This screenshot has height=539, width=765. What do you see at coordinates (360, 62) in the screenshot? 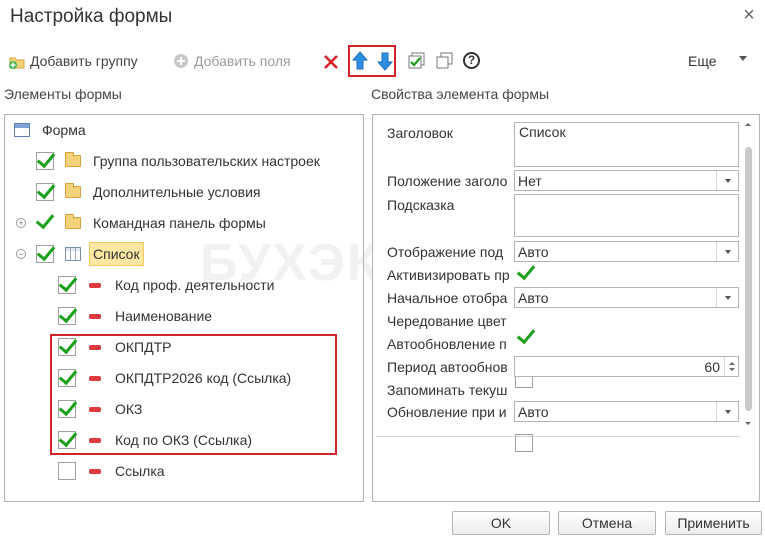
I see `move-up-icon` at bounding box center [360, 62].